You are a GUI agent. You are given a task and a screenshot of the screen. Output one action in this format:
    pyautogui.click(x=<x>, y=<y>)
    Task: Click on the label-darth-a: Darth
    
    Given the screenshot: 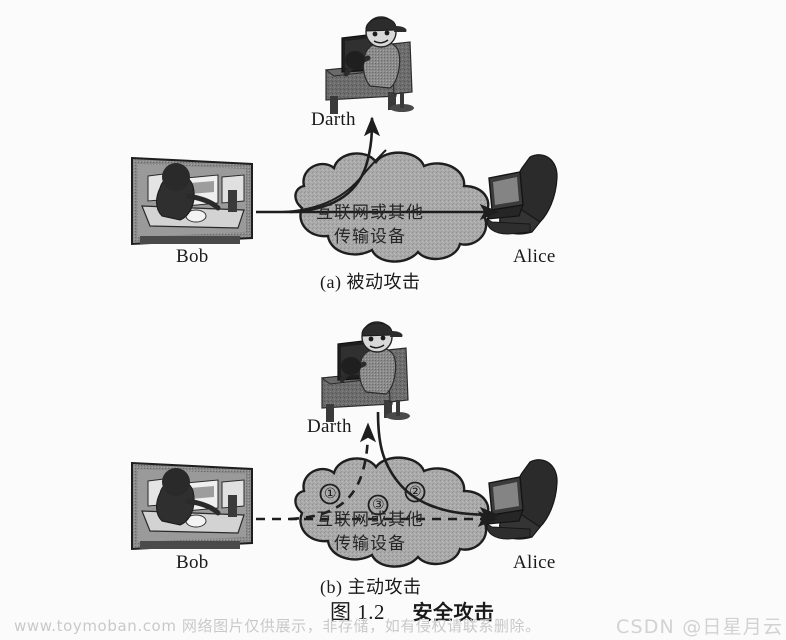 What is the action you would take?
    pyautogui.click(x=333, y=119)
    